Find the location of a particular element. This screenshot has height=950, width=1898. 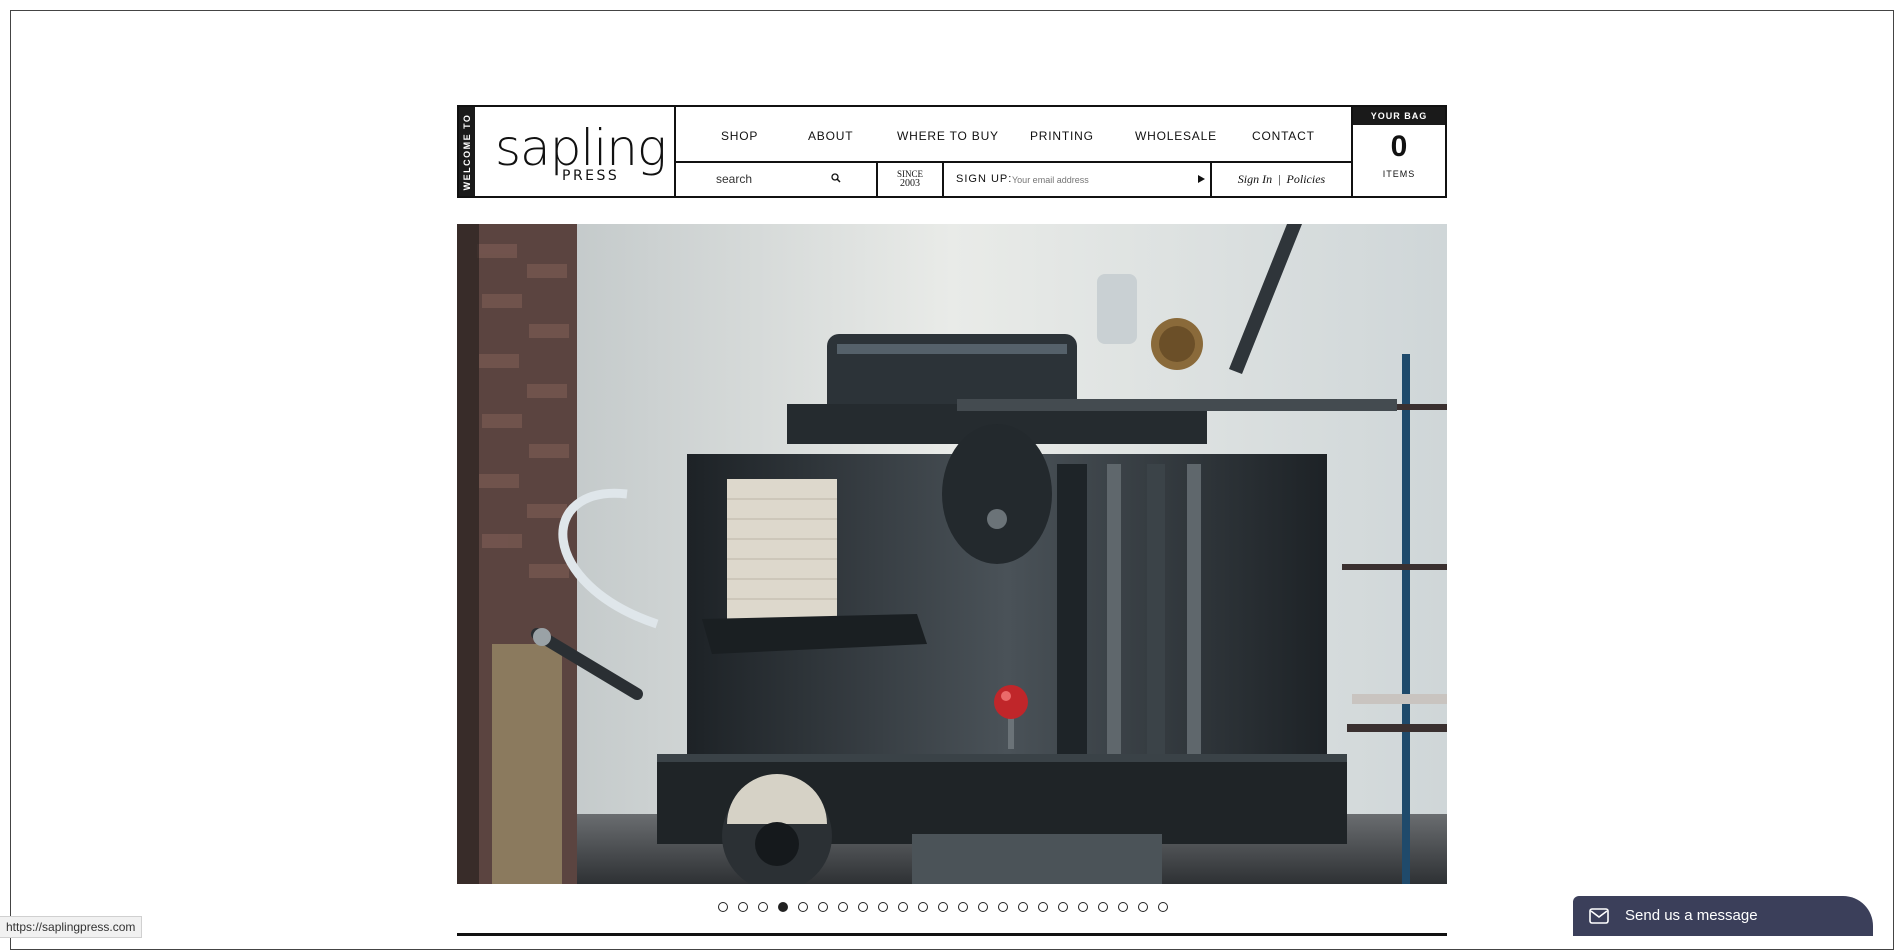

submit-arrow-icon is located at coordinates (1201, 178).